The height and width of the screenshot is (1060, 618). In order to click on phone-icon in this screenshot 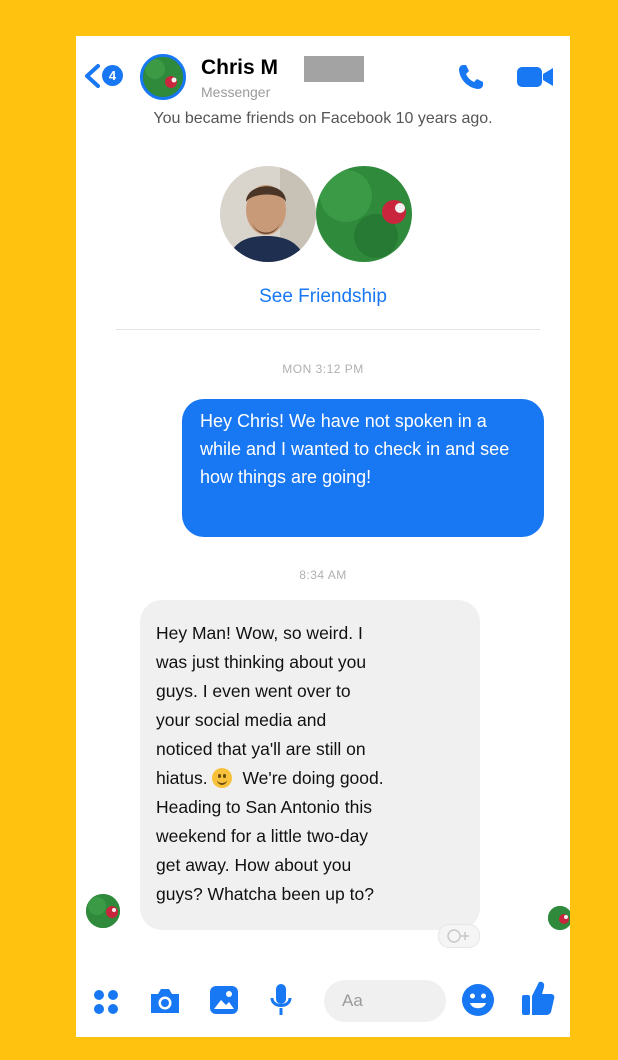, I will do `click(471, 77)`.